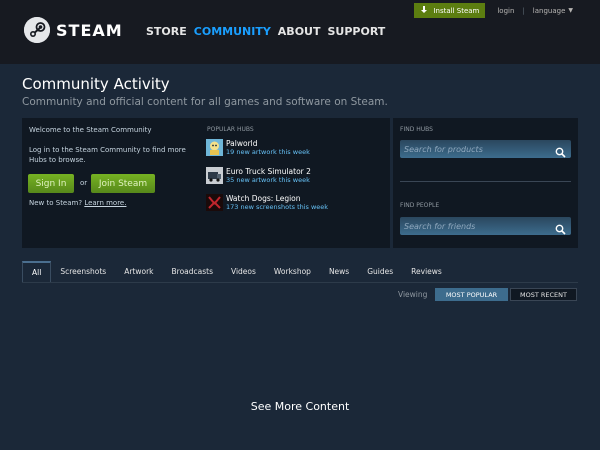 The image size is (600, 450). What do you see at coordinates (456, 10) in the screenshot?
I see `install-steam-label: Install Steam` at bounding box center [456, 10].